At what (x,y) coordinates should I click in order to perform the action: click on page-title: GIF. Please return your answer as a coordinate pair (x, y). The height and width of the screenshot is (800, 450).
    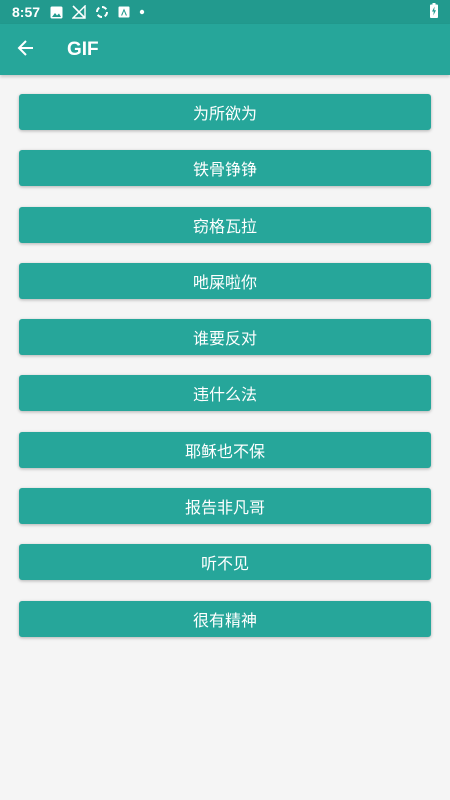
    Looking at the image, I should click on (83, 49).